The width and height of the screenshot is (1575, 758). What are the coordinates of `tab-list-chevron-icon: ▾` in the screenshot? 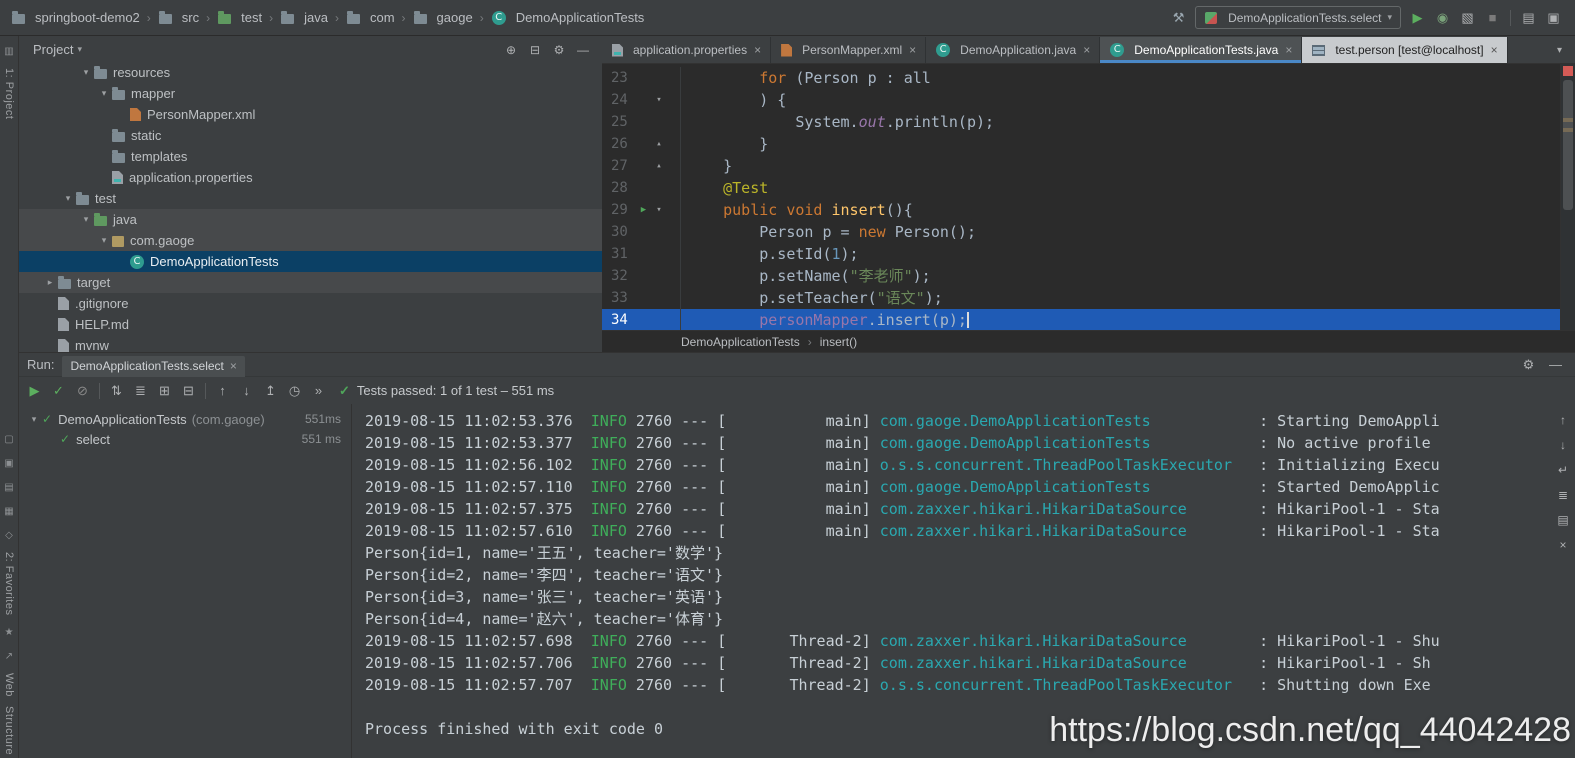 It's located at (1559, 51).